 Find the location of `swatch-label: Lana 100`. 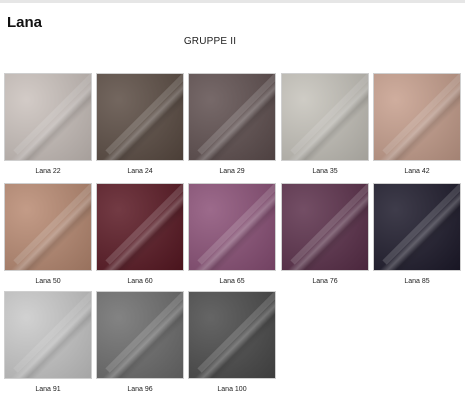

swatch-label: Lana 100 is located at coordinates (232, 389).